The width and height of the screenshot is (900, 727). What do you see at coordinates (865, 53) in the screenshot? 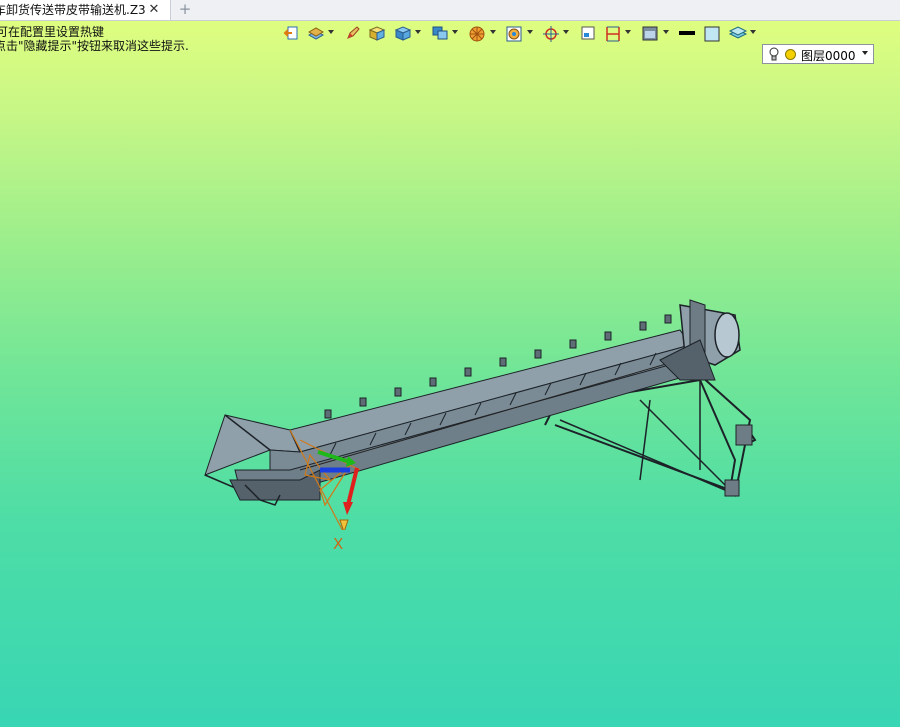
I see `chevron-down-icon` at bounding box center [865, 53].